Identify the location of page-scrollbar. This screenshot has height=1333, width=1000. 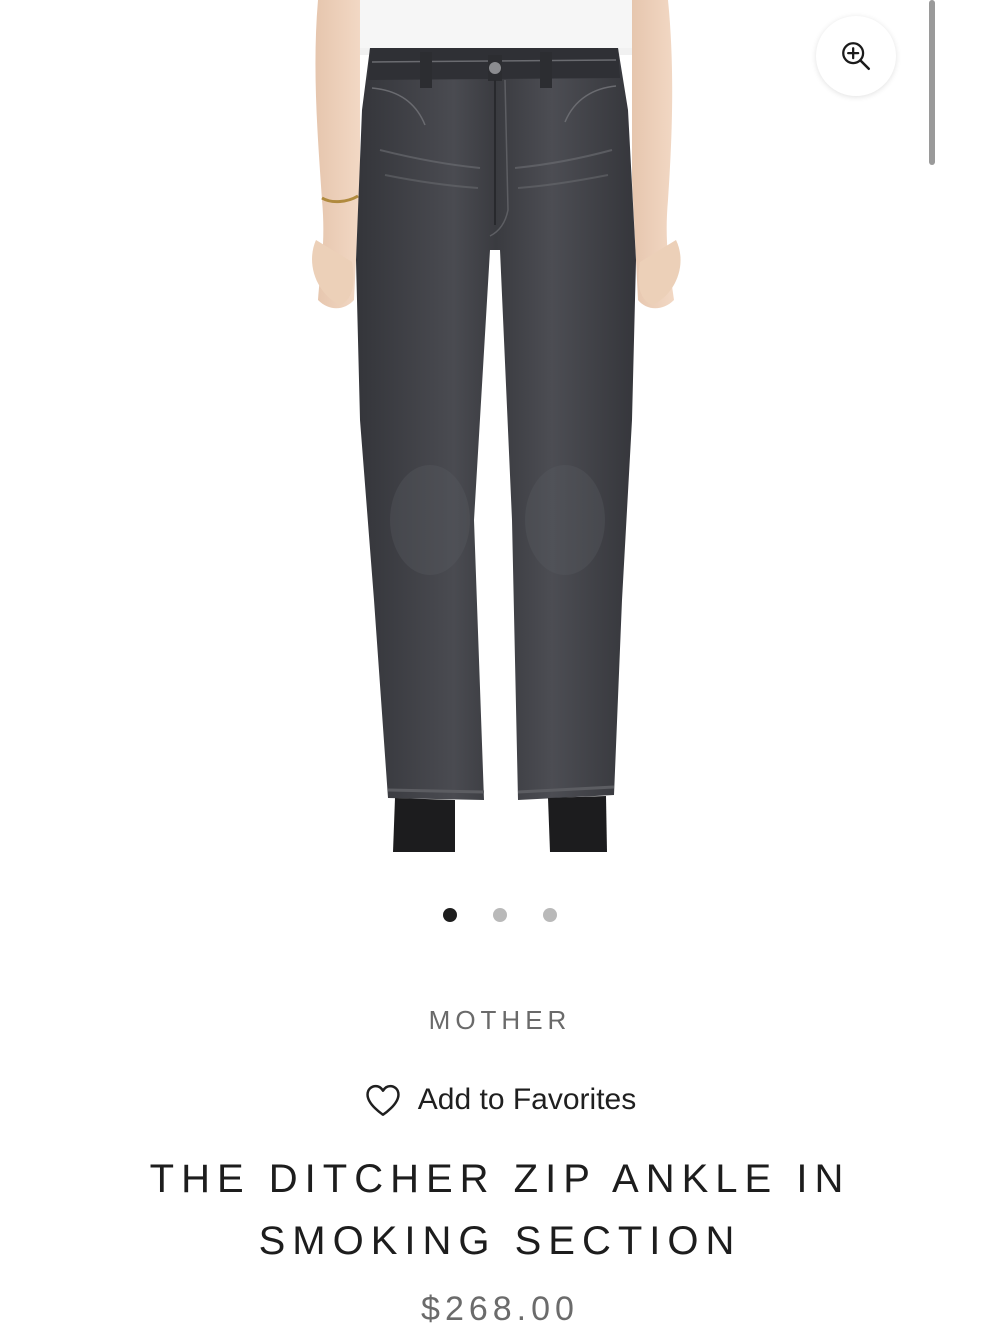
(932, 82).